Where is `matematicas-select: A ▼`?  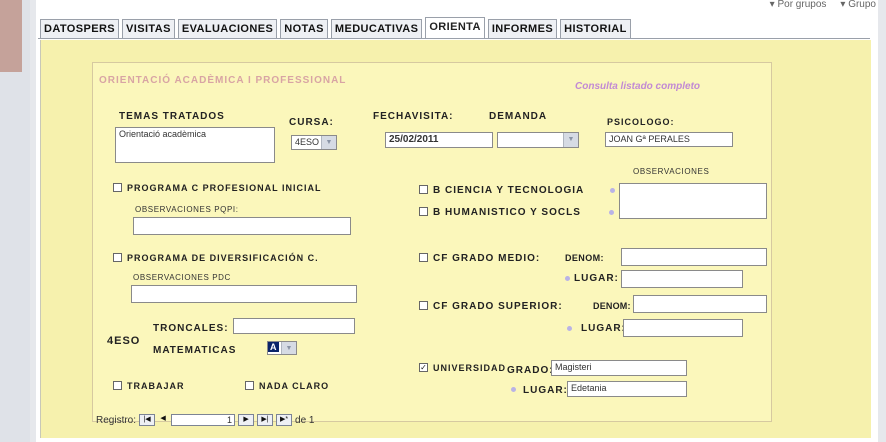 matematicas-select: A ▼ is located at coordinates (282, 348).